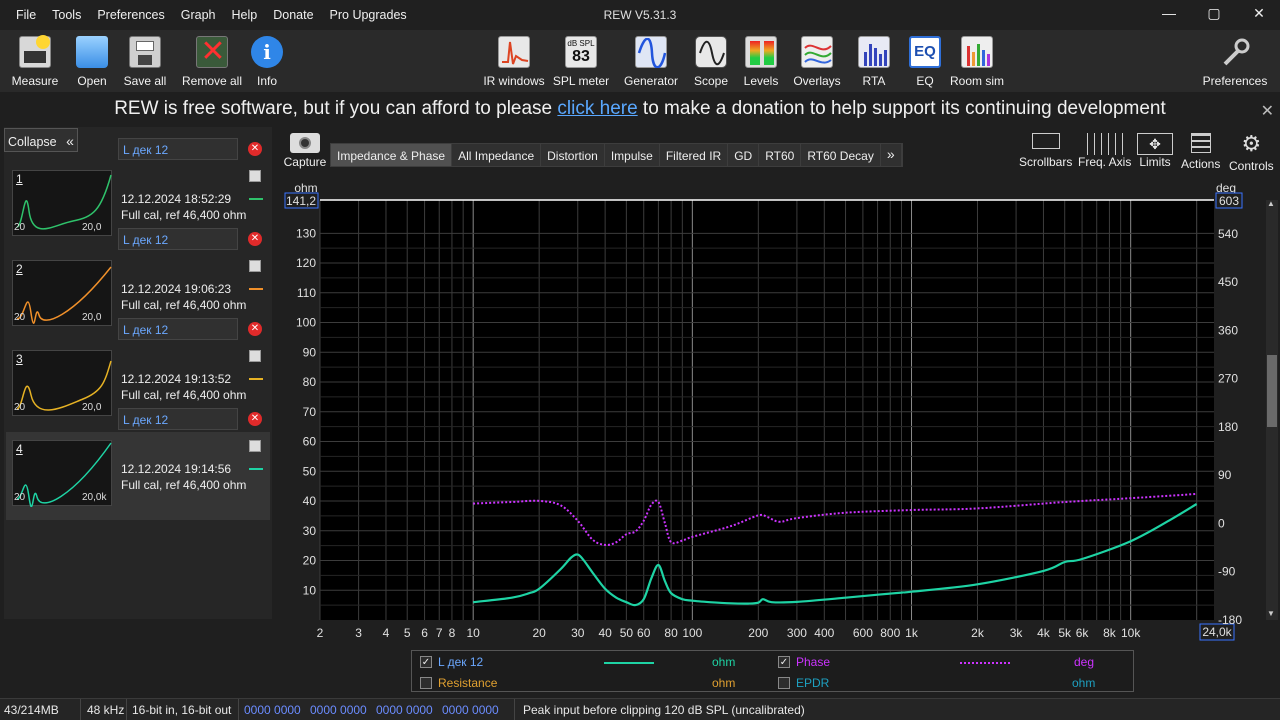 The width and height of the screenshot is (1280, 720). Describe the element at coordinates (1272, 391) in the screenshot. I see `scrollbar-thumb` at that location.